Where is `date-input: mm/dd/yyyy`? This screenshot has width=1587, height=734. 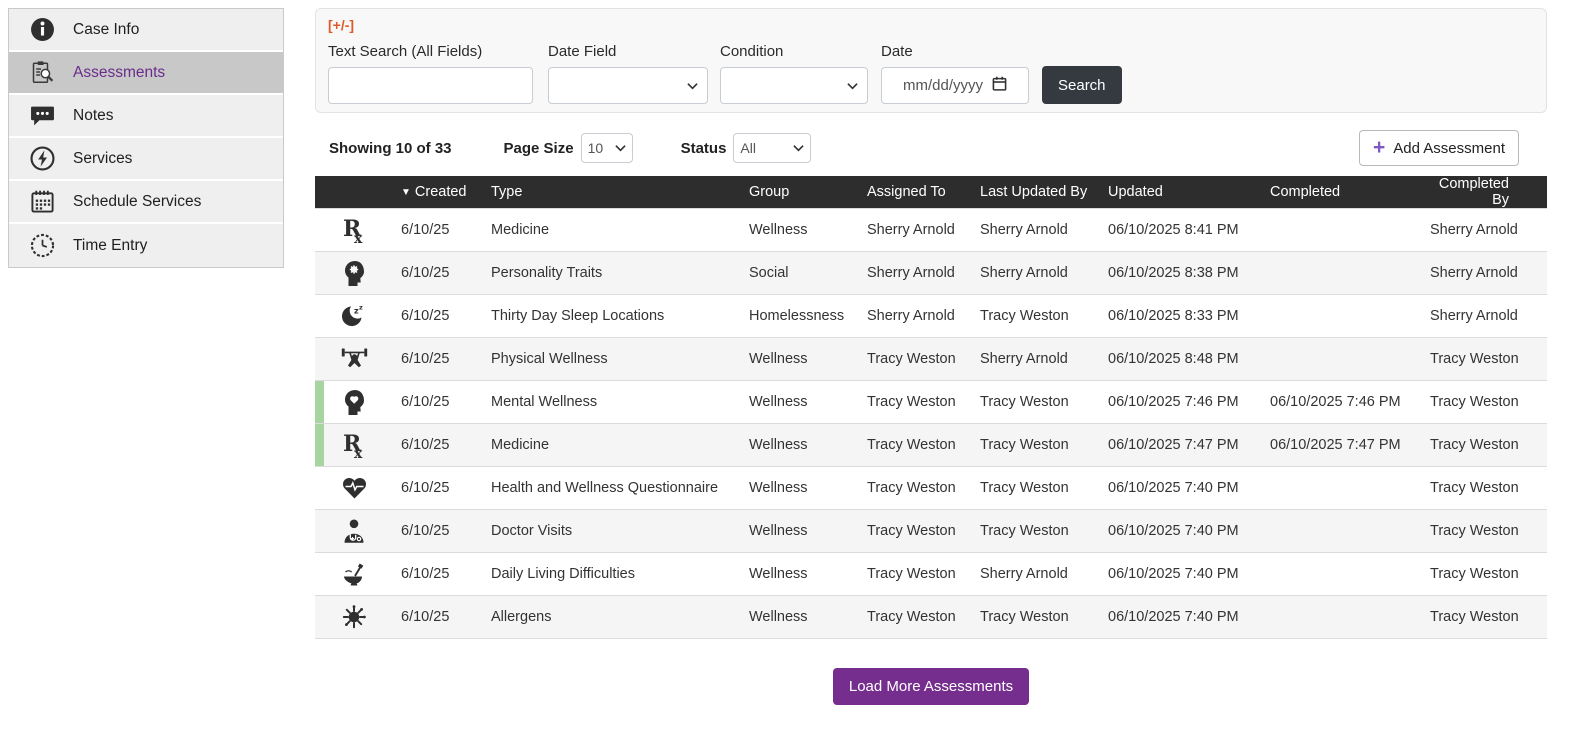
date-input: mm/dd/yyyy is located at coordinates (955, 85).